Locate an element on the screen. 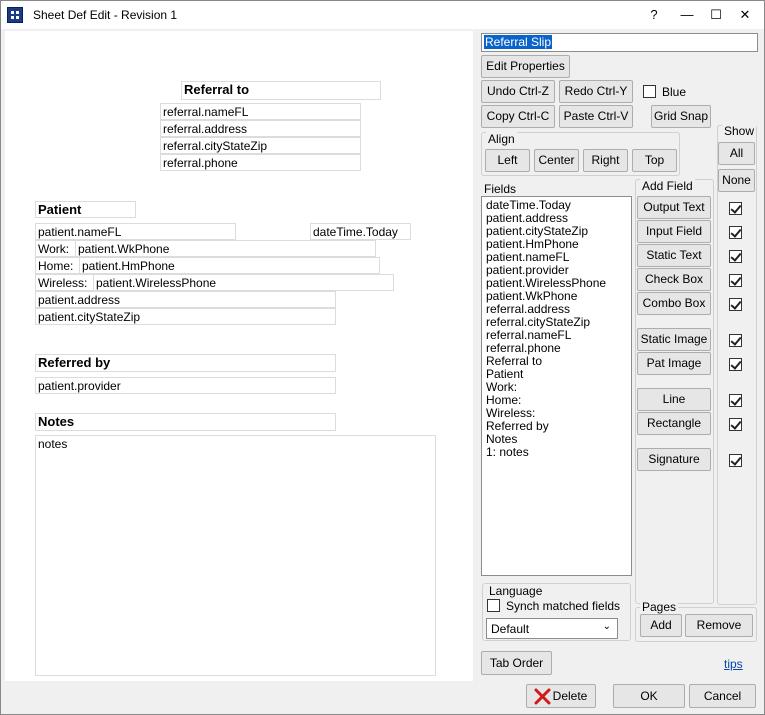  referral-to-header: Referral to is located at coordinates (281, 90).